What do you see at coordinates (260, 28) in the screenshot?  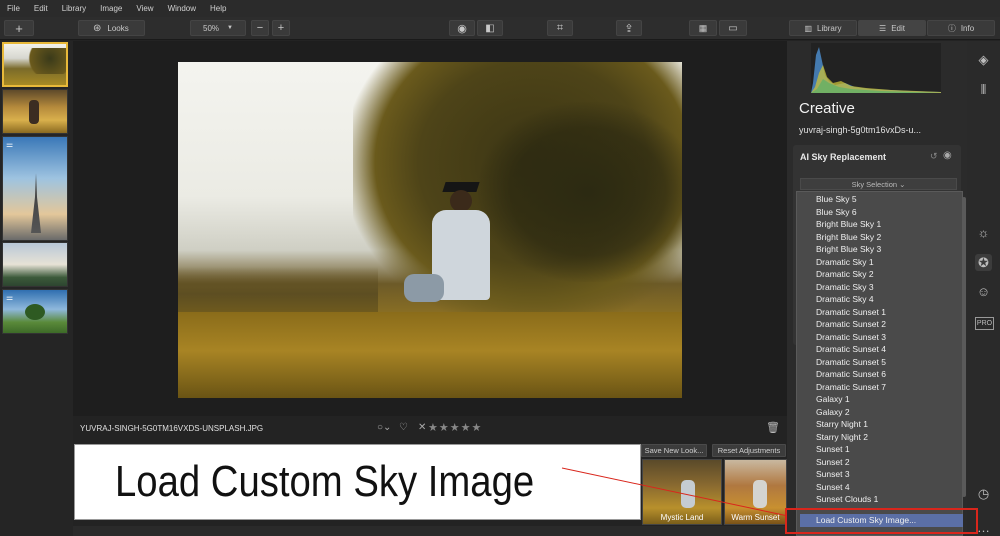 I see `zoom-out-button: −` at bounding box center [260, 28].